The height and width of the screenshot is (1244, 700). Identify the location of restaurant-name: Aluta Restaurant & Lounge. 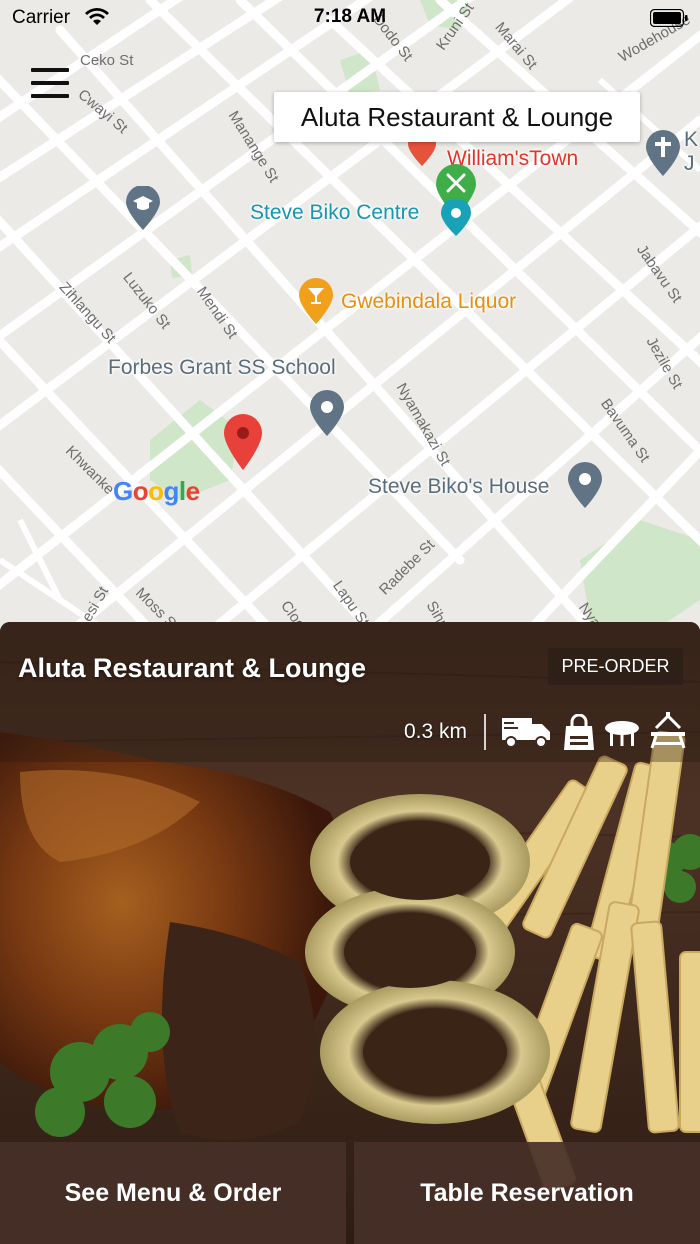
(192, 668).